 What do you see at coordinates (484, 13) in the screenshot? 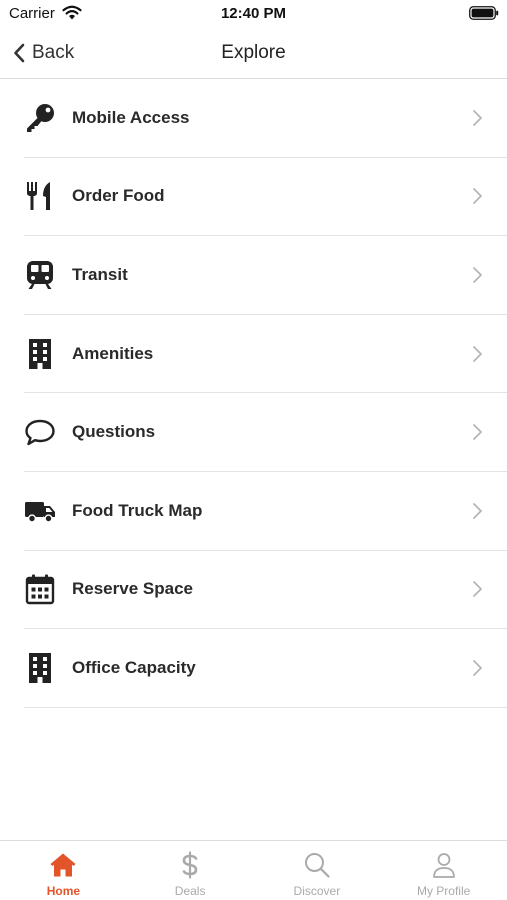
I see `battery-icon` at bounding box center [484, 13].